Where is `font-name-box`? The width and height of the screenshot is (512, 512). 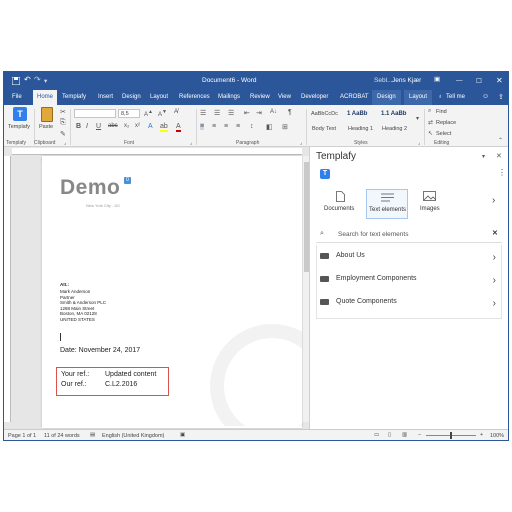
font-name-box is located at coordinates (95, 113).